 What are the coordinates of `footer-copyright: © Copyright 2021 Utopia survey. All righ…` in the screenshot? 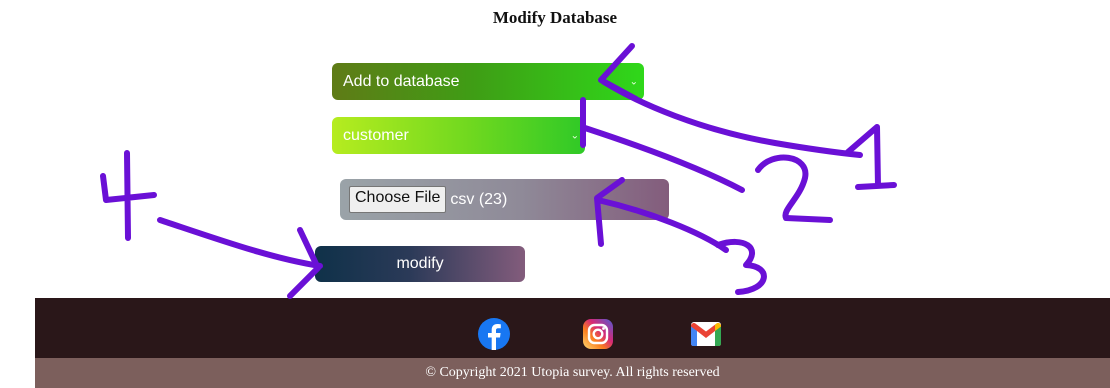 It's located at (572, 373).